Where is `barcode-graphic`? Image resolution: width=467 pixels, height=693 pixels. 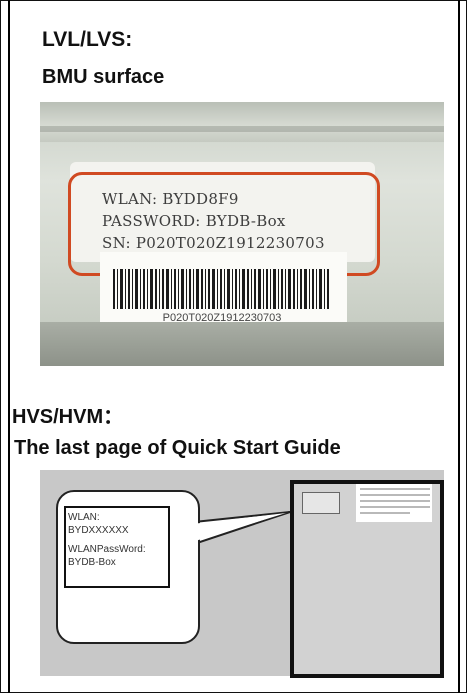
barcode-graphic is located at coordinates (221, 289).